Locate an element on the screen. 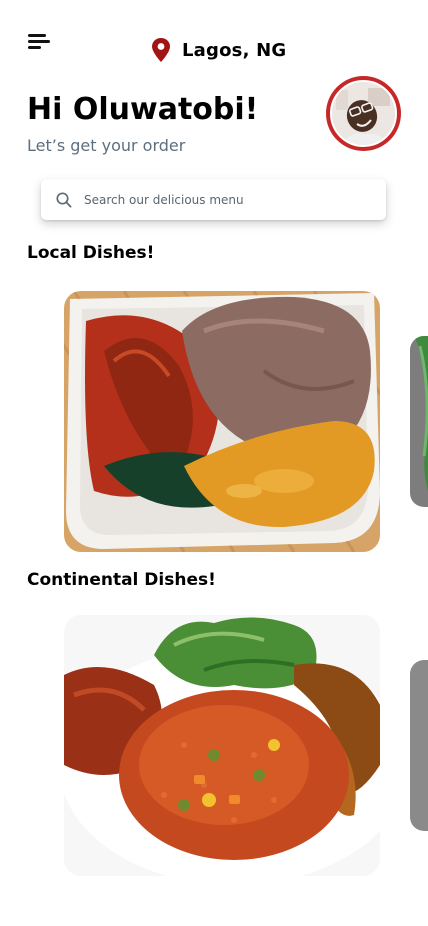 This screenshot has height=926, width=428. map-pin-icon is located at coordinates (161, 50).